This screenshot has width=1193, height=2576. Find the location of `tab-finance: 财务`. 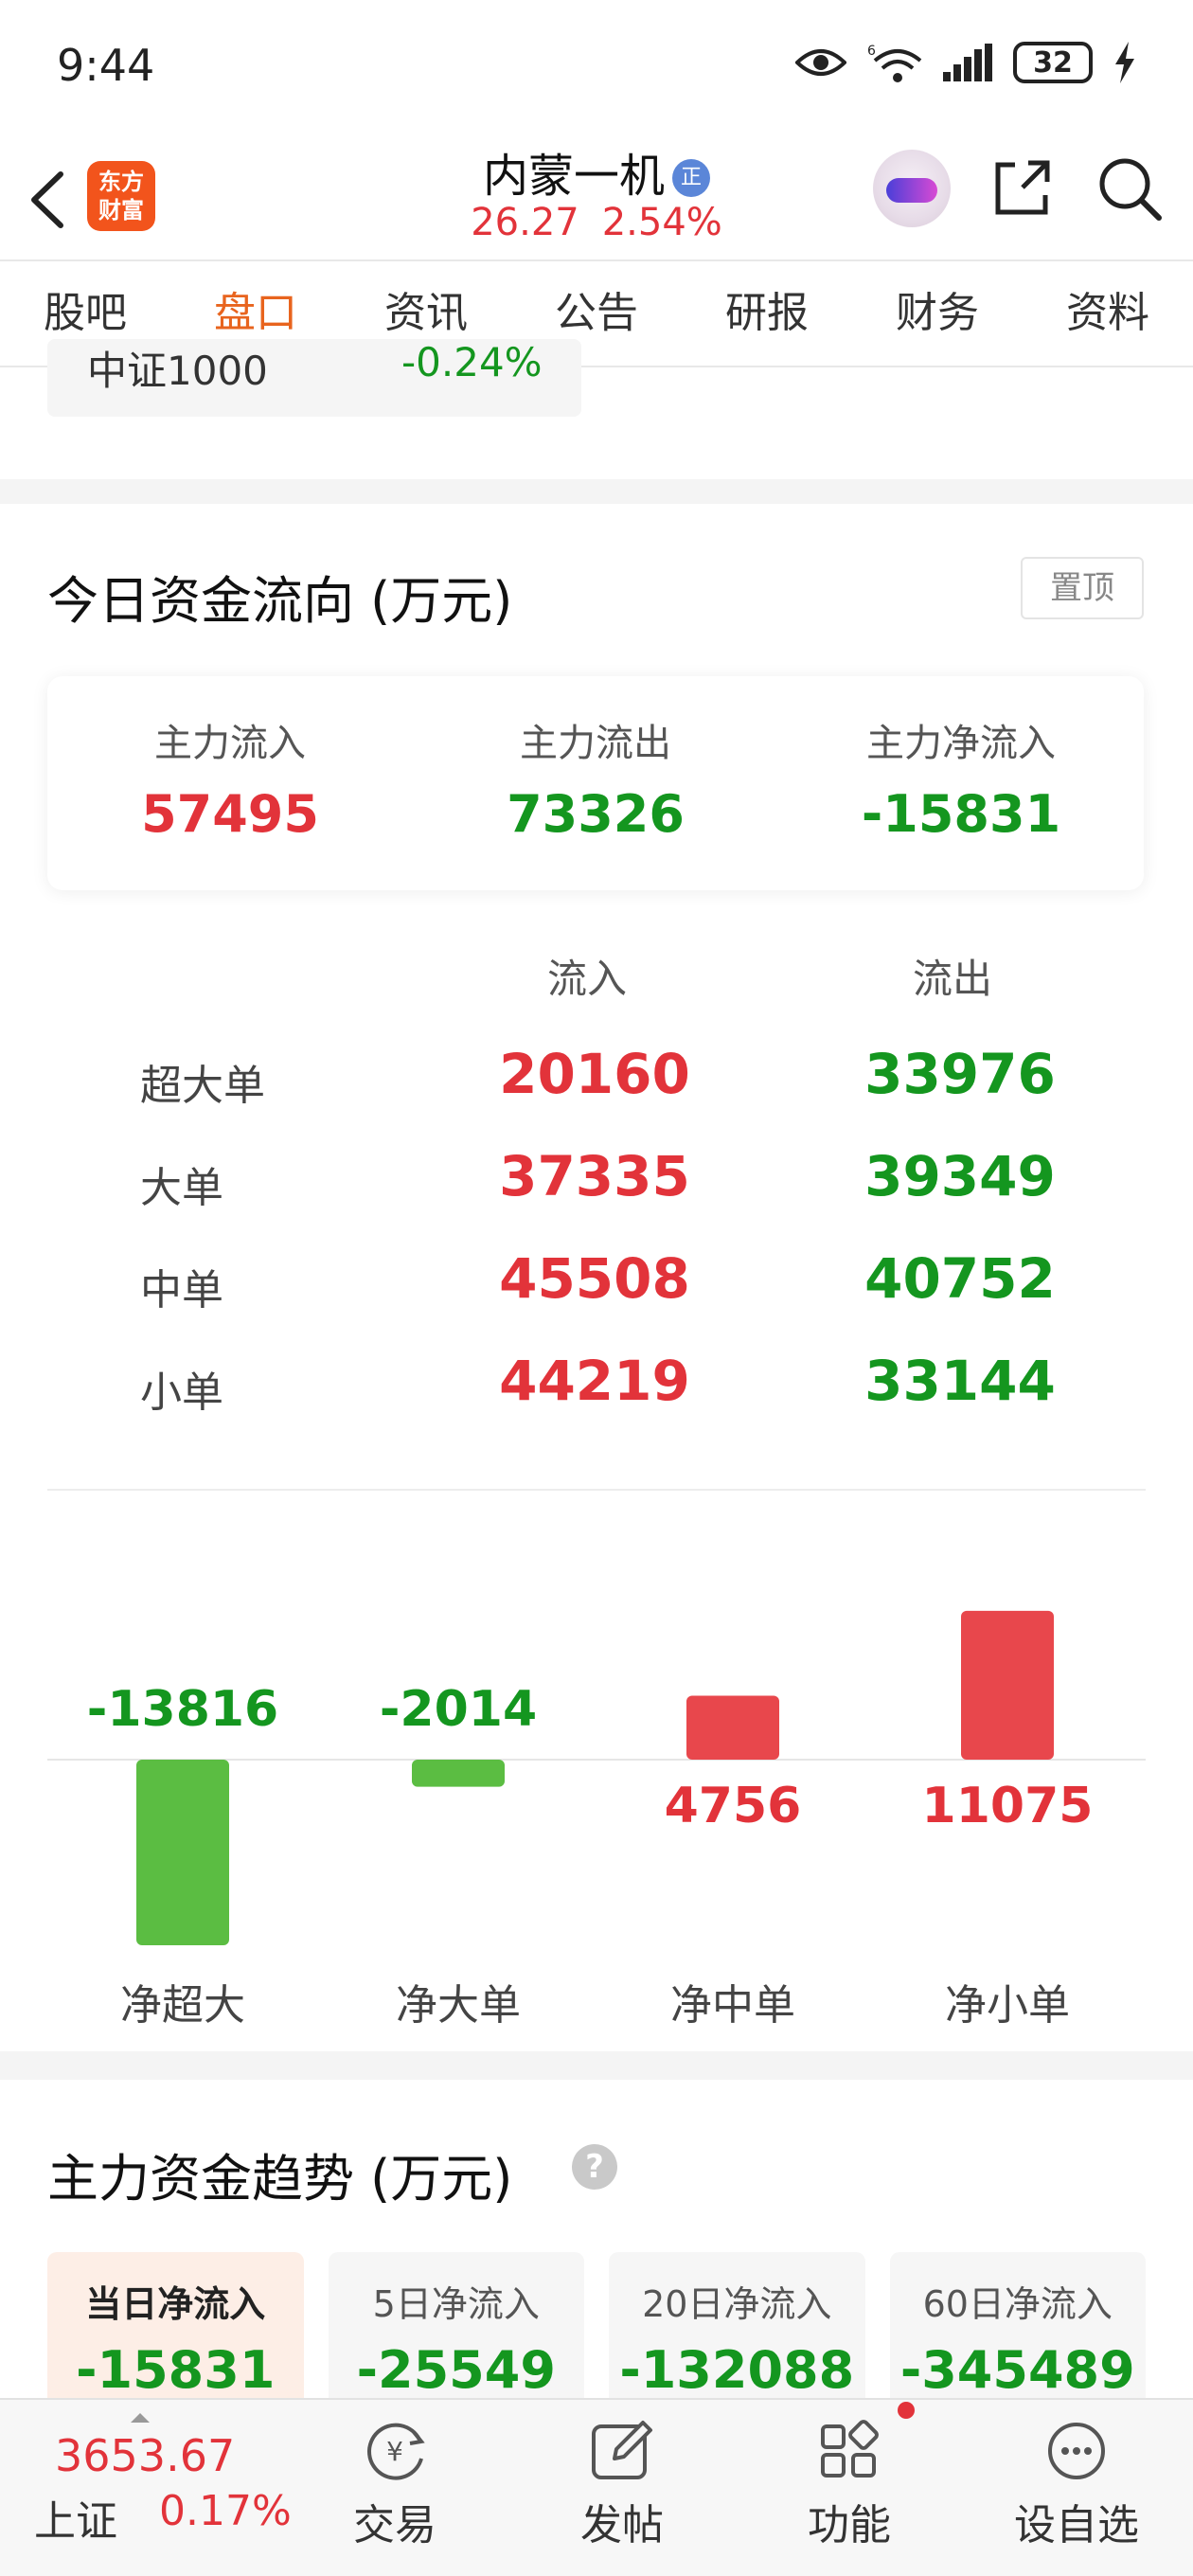

tab-finance: 财务 is located at coordinates (937, 313).